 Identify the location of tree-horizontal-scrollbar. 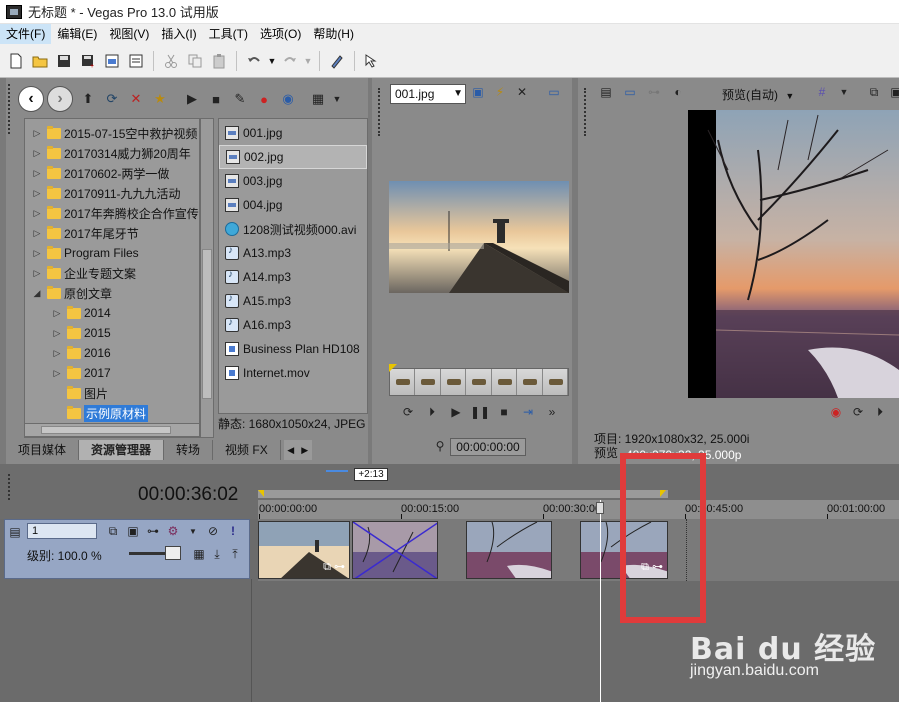
(112, 430).